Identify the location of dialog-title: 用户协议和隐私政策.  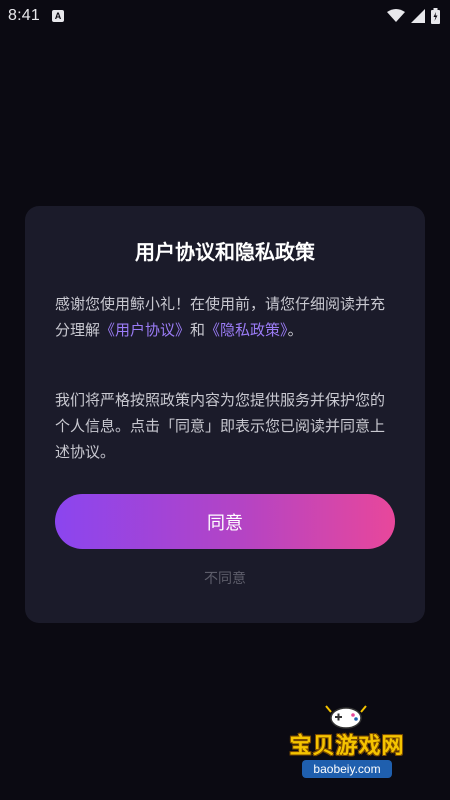
(225, 252).